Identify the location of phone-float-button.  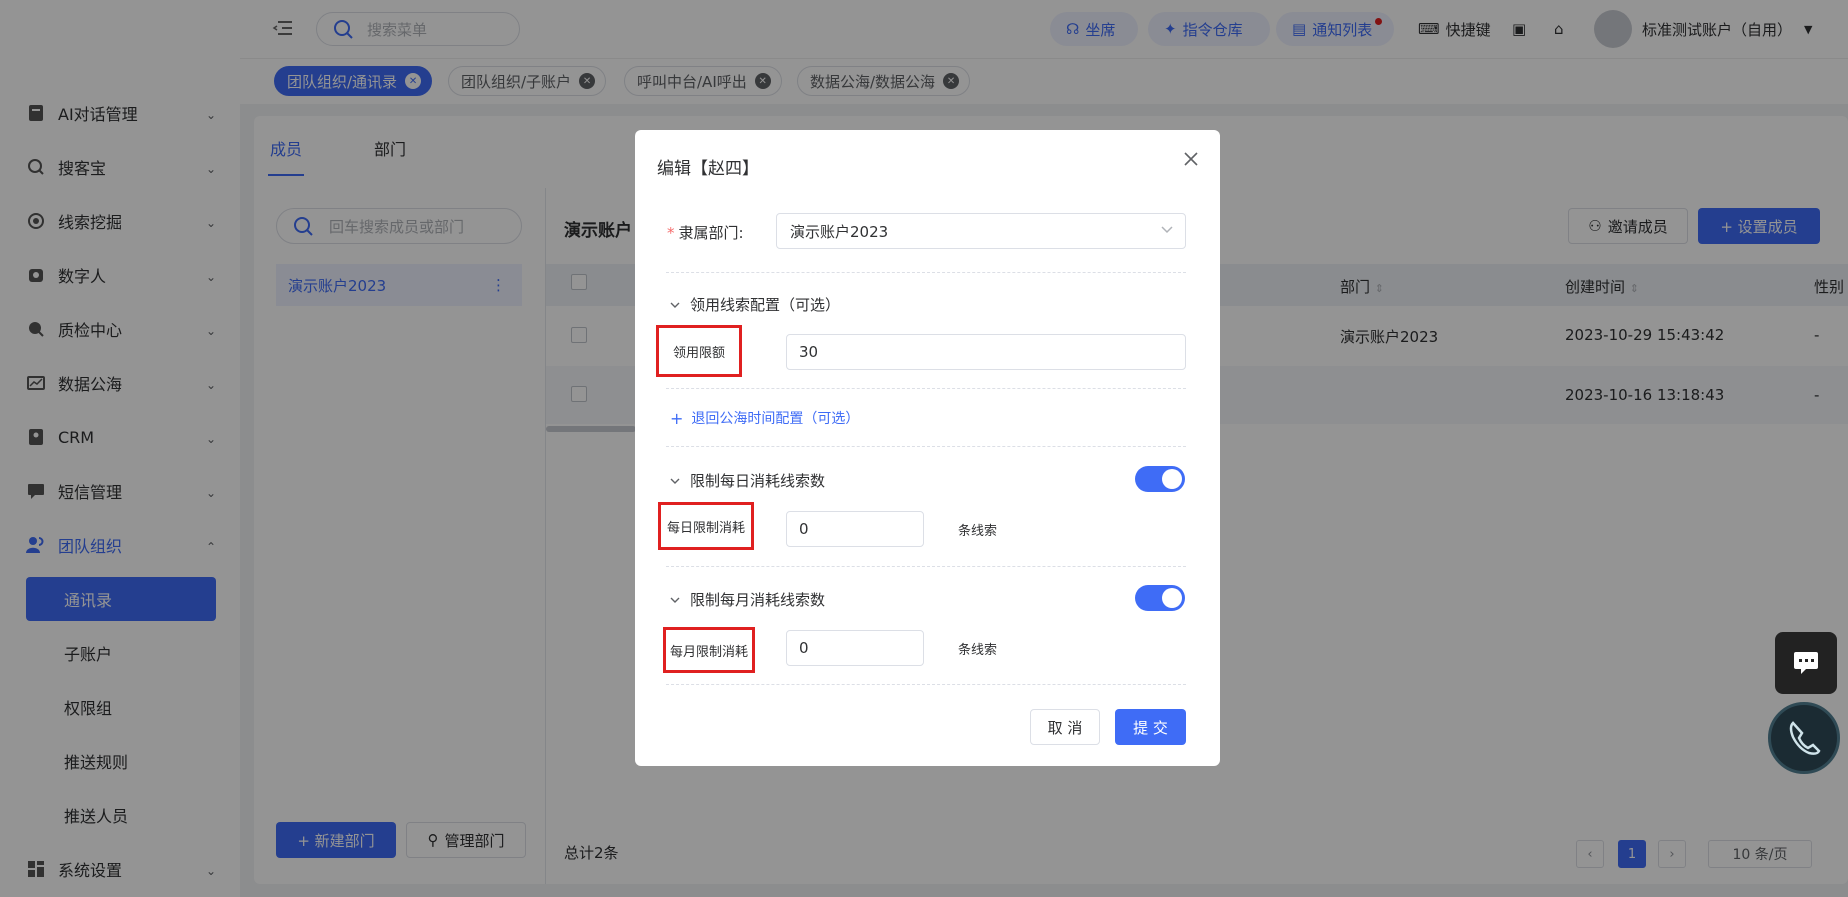
(1804, 738).